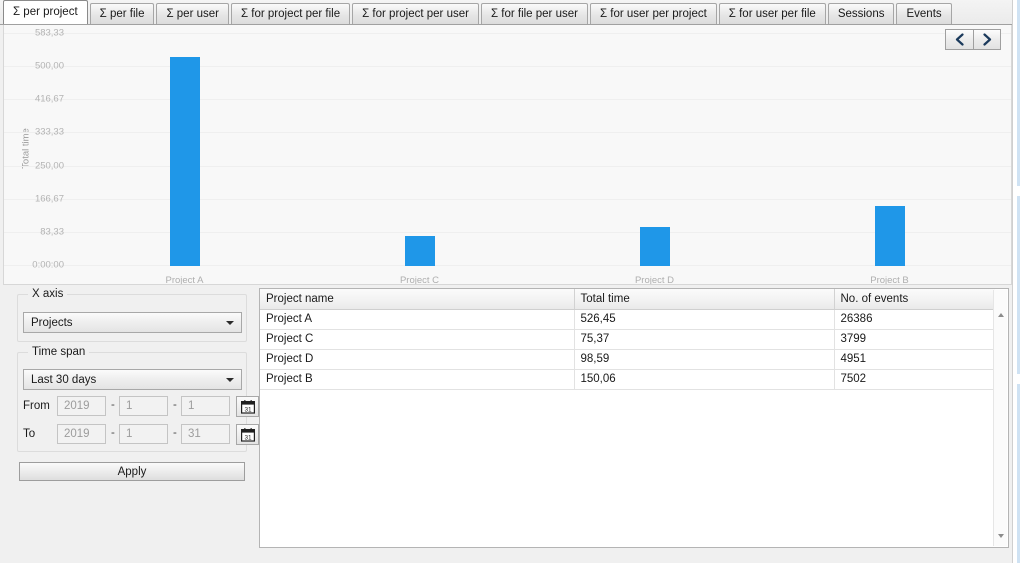 The height and width of the screenshot is (563, 1024). Describe the element at coordinates (417, 299) in the screenshot. I see `column-header-project-name: Project name` at that location.